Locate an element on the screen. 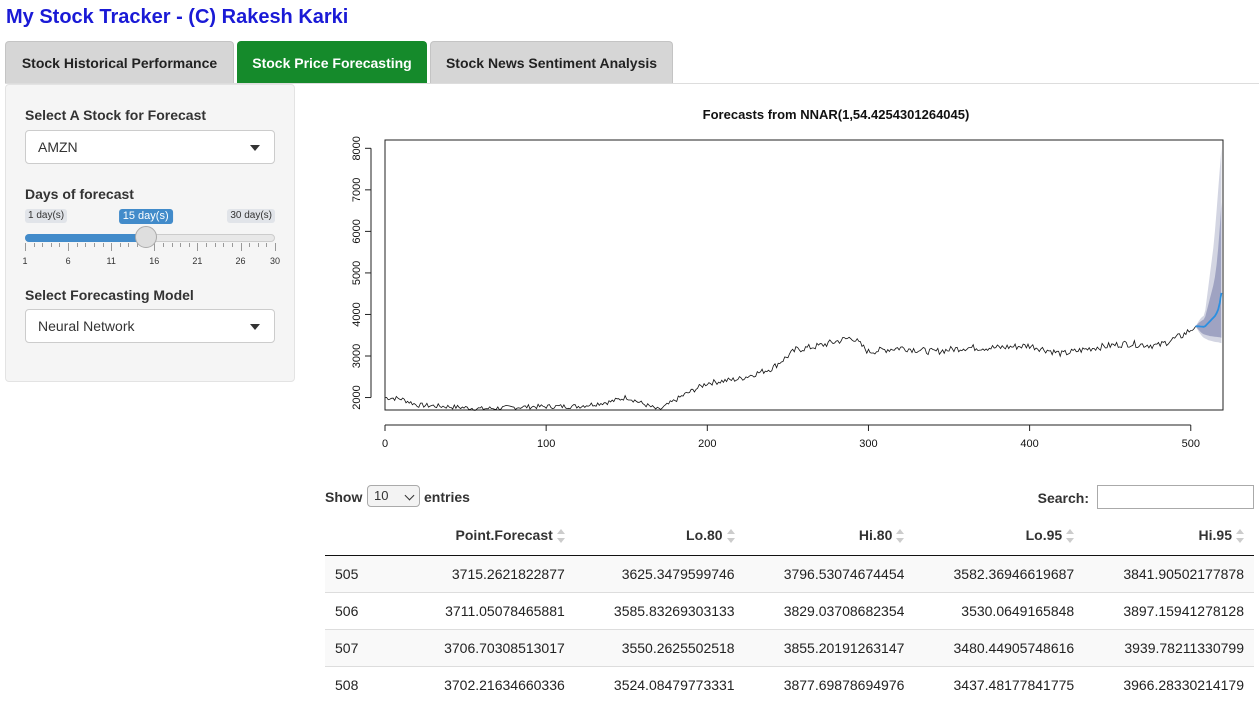 This screenshot has width=1259, height=703. table-cell: 3841.90502177878 is located at coordinates (1169, 574).